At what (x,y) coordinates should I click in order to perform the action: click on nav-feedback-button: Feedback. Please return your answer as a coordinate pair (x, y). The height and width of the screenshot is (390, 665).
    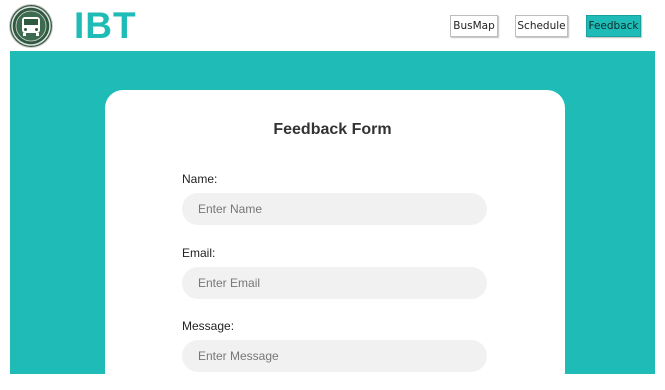
    Looking at the image, I should click on (613, 26).